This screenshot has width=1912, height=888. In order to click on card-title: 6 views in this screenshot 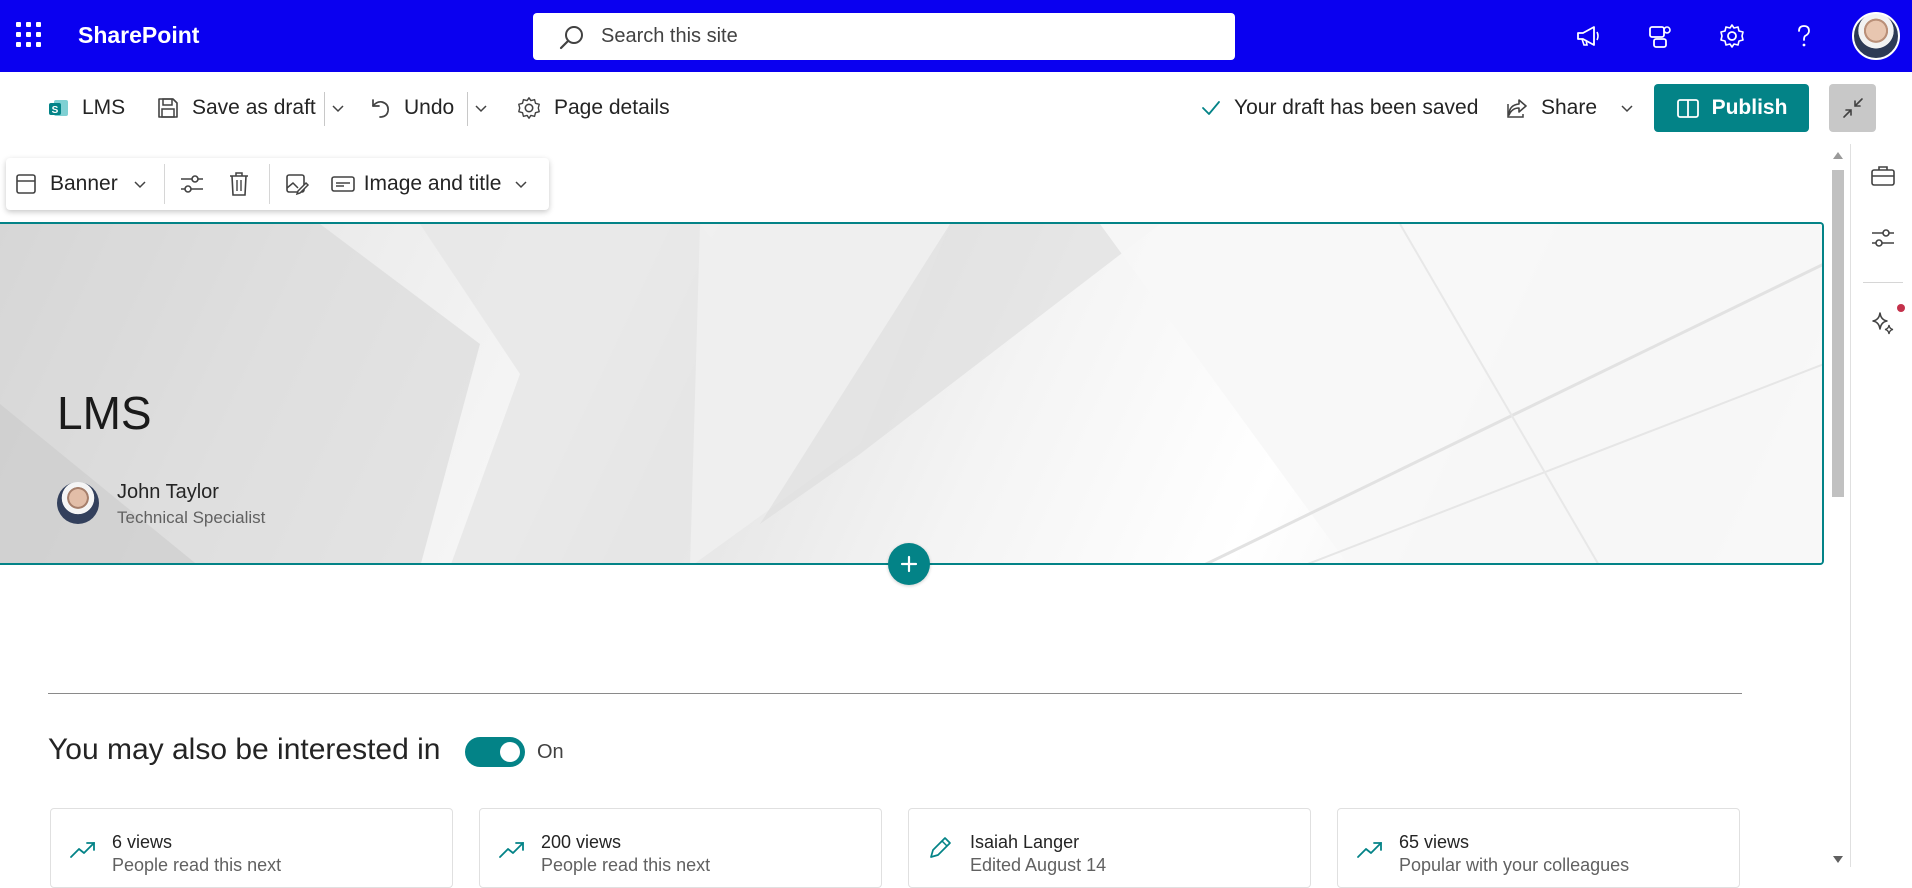, I will do `click(142, 842)`.